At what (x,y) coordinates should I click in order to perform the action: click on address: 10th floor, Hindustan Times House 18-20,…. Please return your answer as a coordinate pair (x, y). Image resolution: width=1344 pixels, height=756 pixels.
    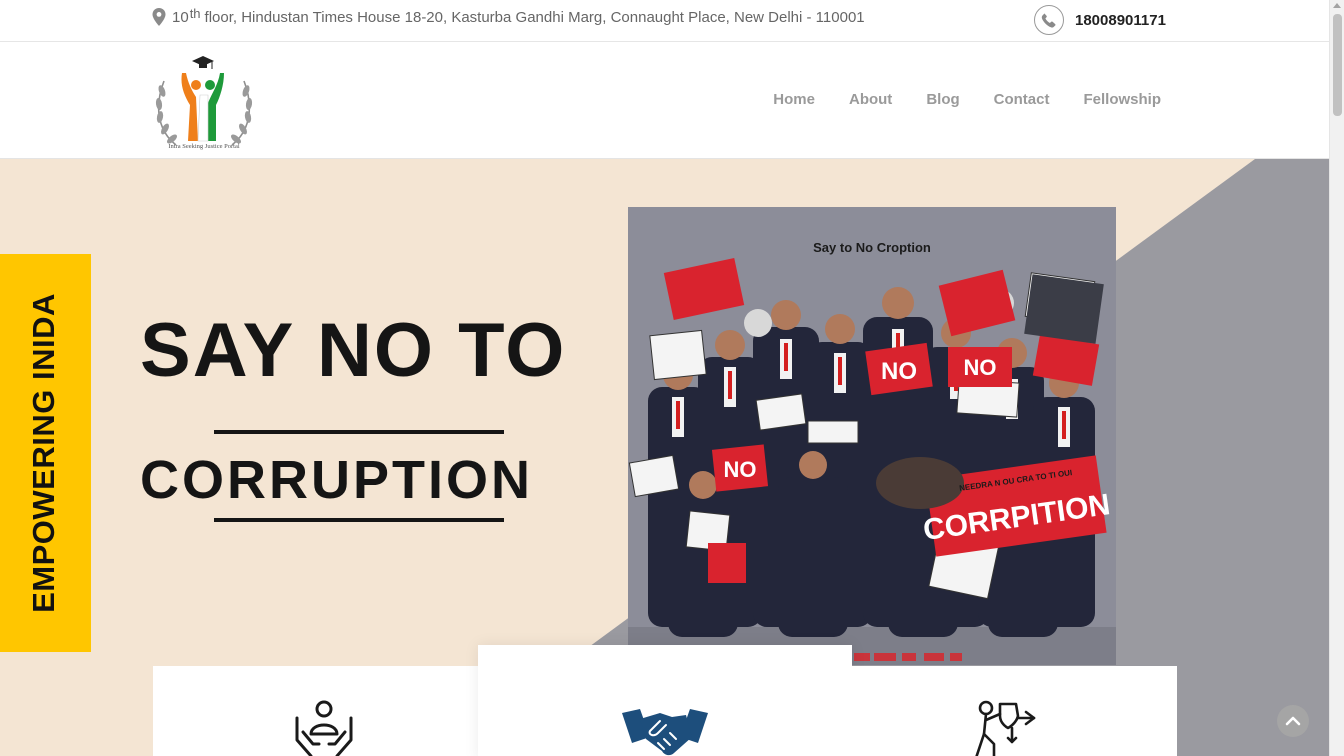
    Looking at the image, I should click on (508, 15).